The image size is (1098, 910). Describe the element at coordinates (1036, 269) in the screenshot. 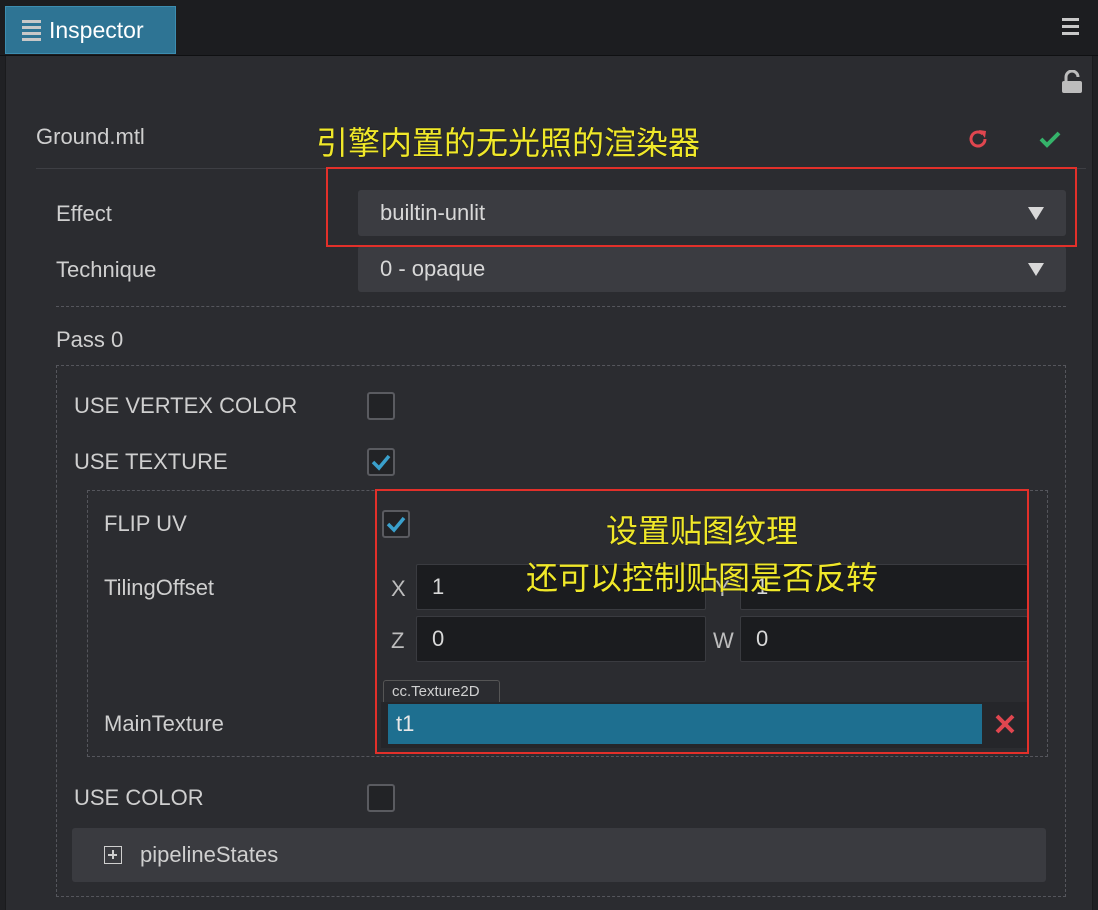

I see `triangle-down-icon` at that location.